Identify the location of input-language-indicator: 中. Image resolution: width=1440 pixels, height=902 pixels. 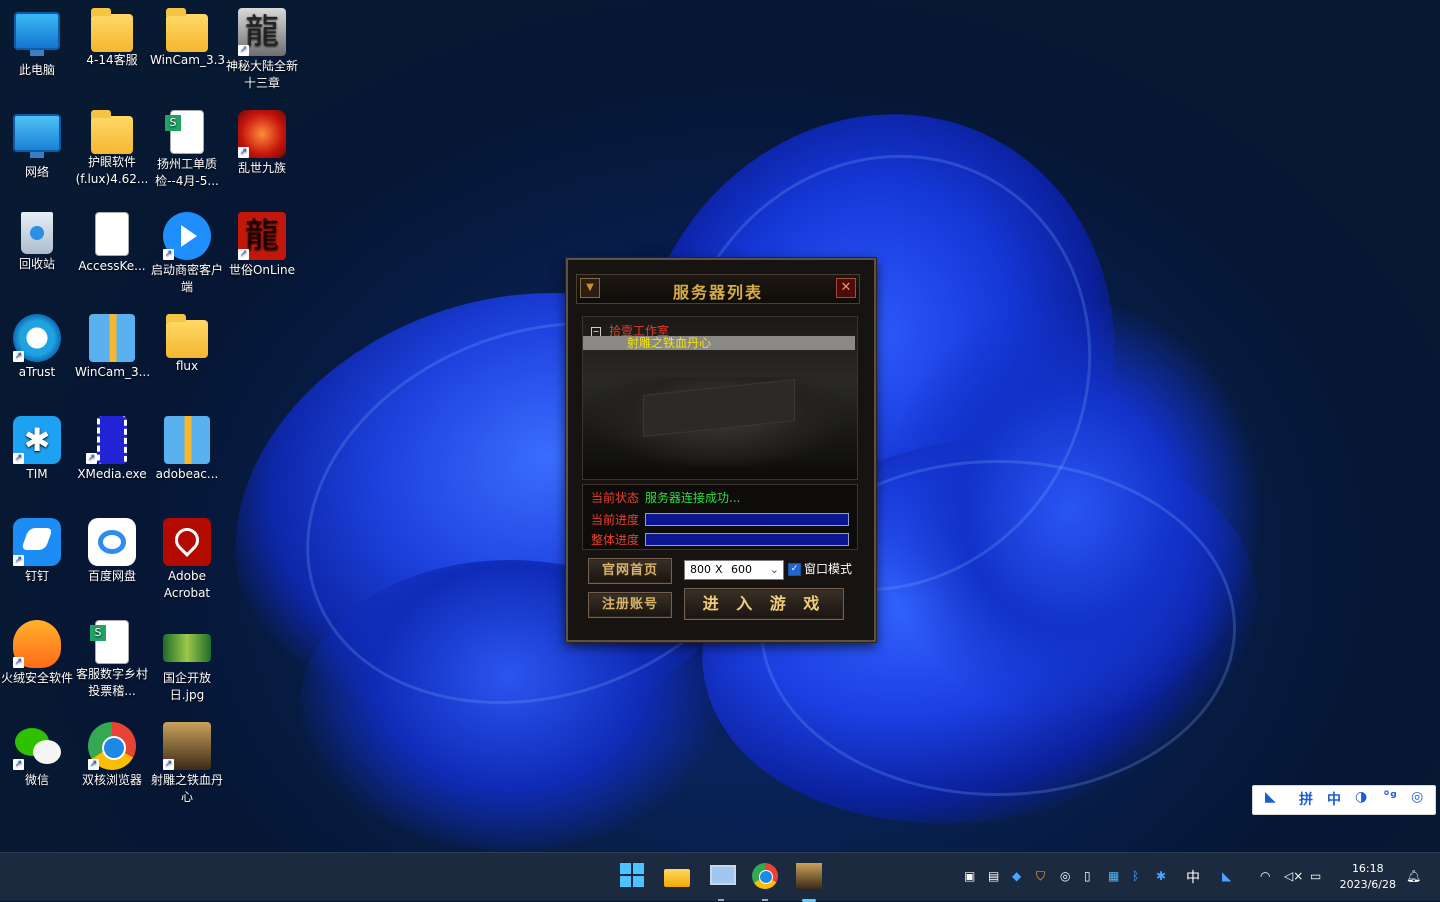
(1193, 877).